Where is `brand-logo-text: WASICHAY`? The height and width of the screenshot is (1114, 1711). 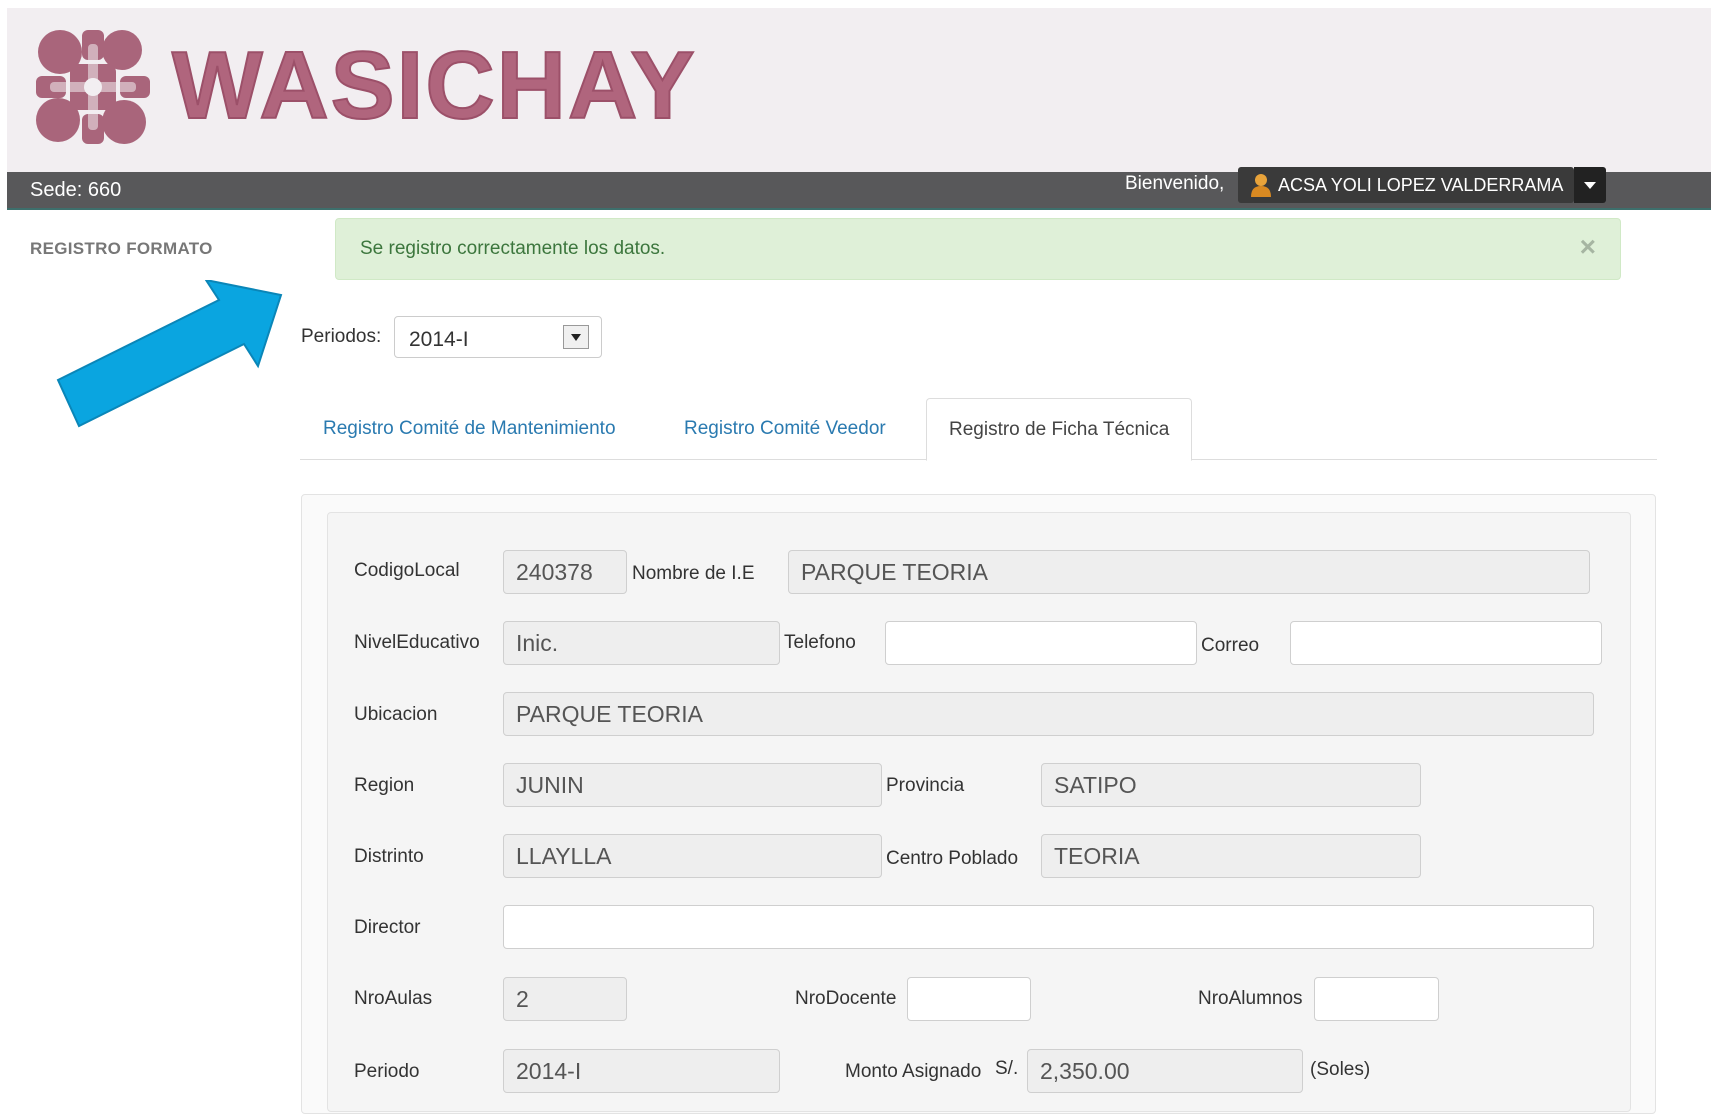
brand-logo-text: WASICHAY is located at coordinates (434, 85).